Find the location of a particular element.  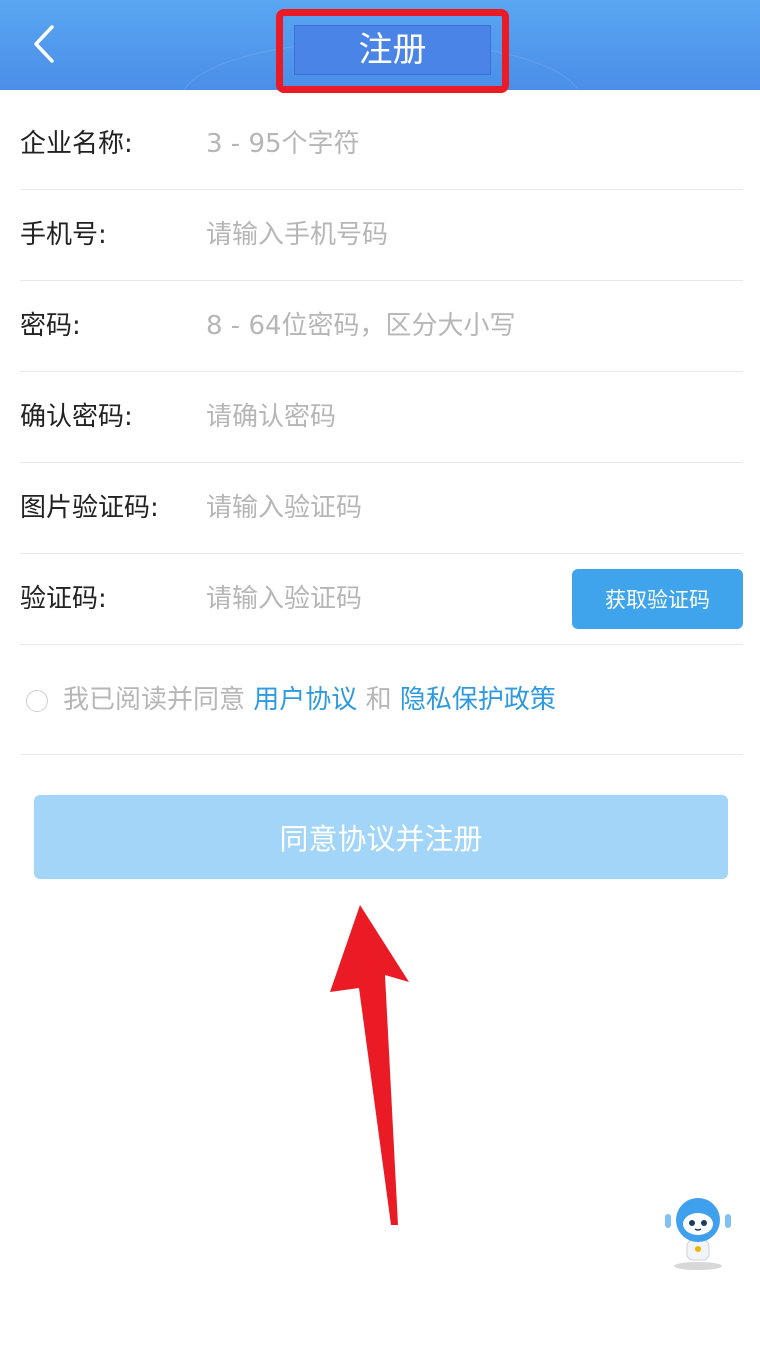

agreement-radio is located at coordinates (37, 701).